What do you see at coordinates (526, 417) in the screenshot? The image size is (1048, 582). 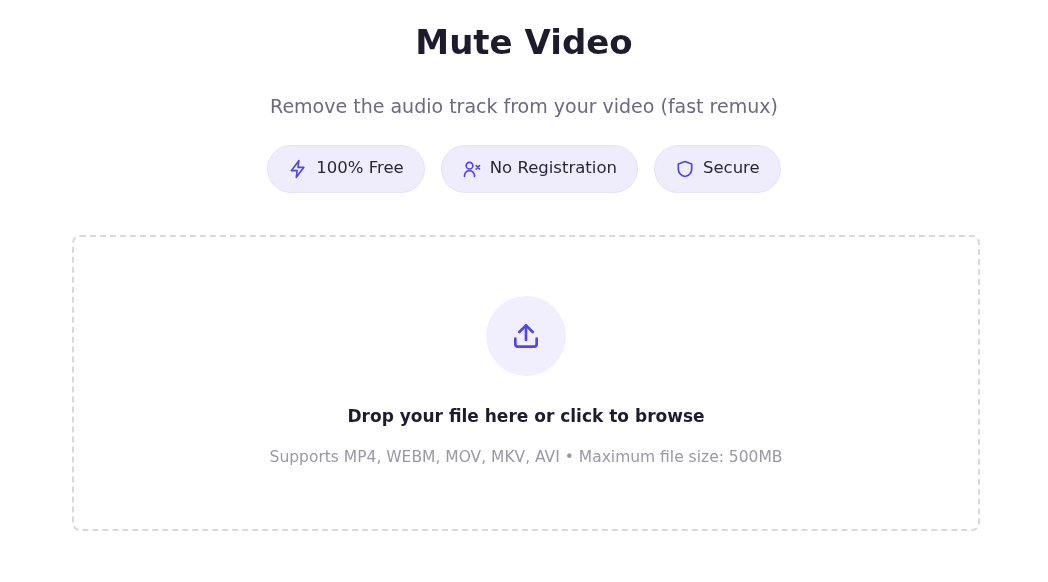 I see `dropzone-prompt: Drop your file here or click to browse` at bounding box center [526, 417].